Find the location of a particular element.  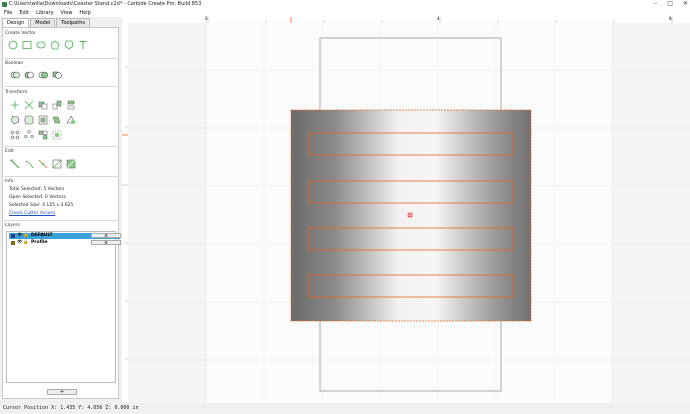

boolean-subtract-icon is located at coordinates (29, 75).